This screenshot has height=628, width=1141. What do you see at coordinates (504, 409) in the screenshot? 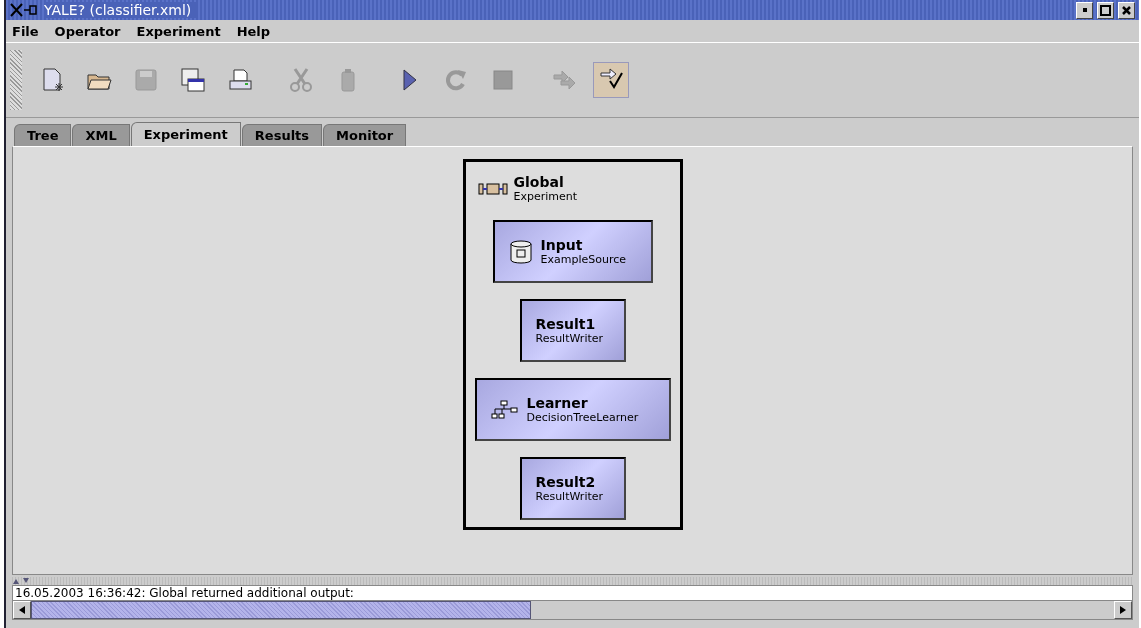
I see `hierarchy-icon` at bounding box center [504, 409].